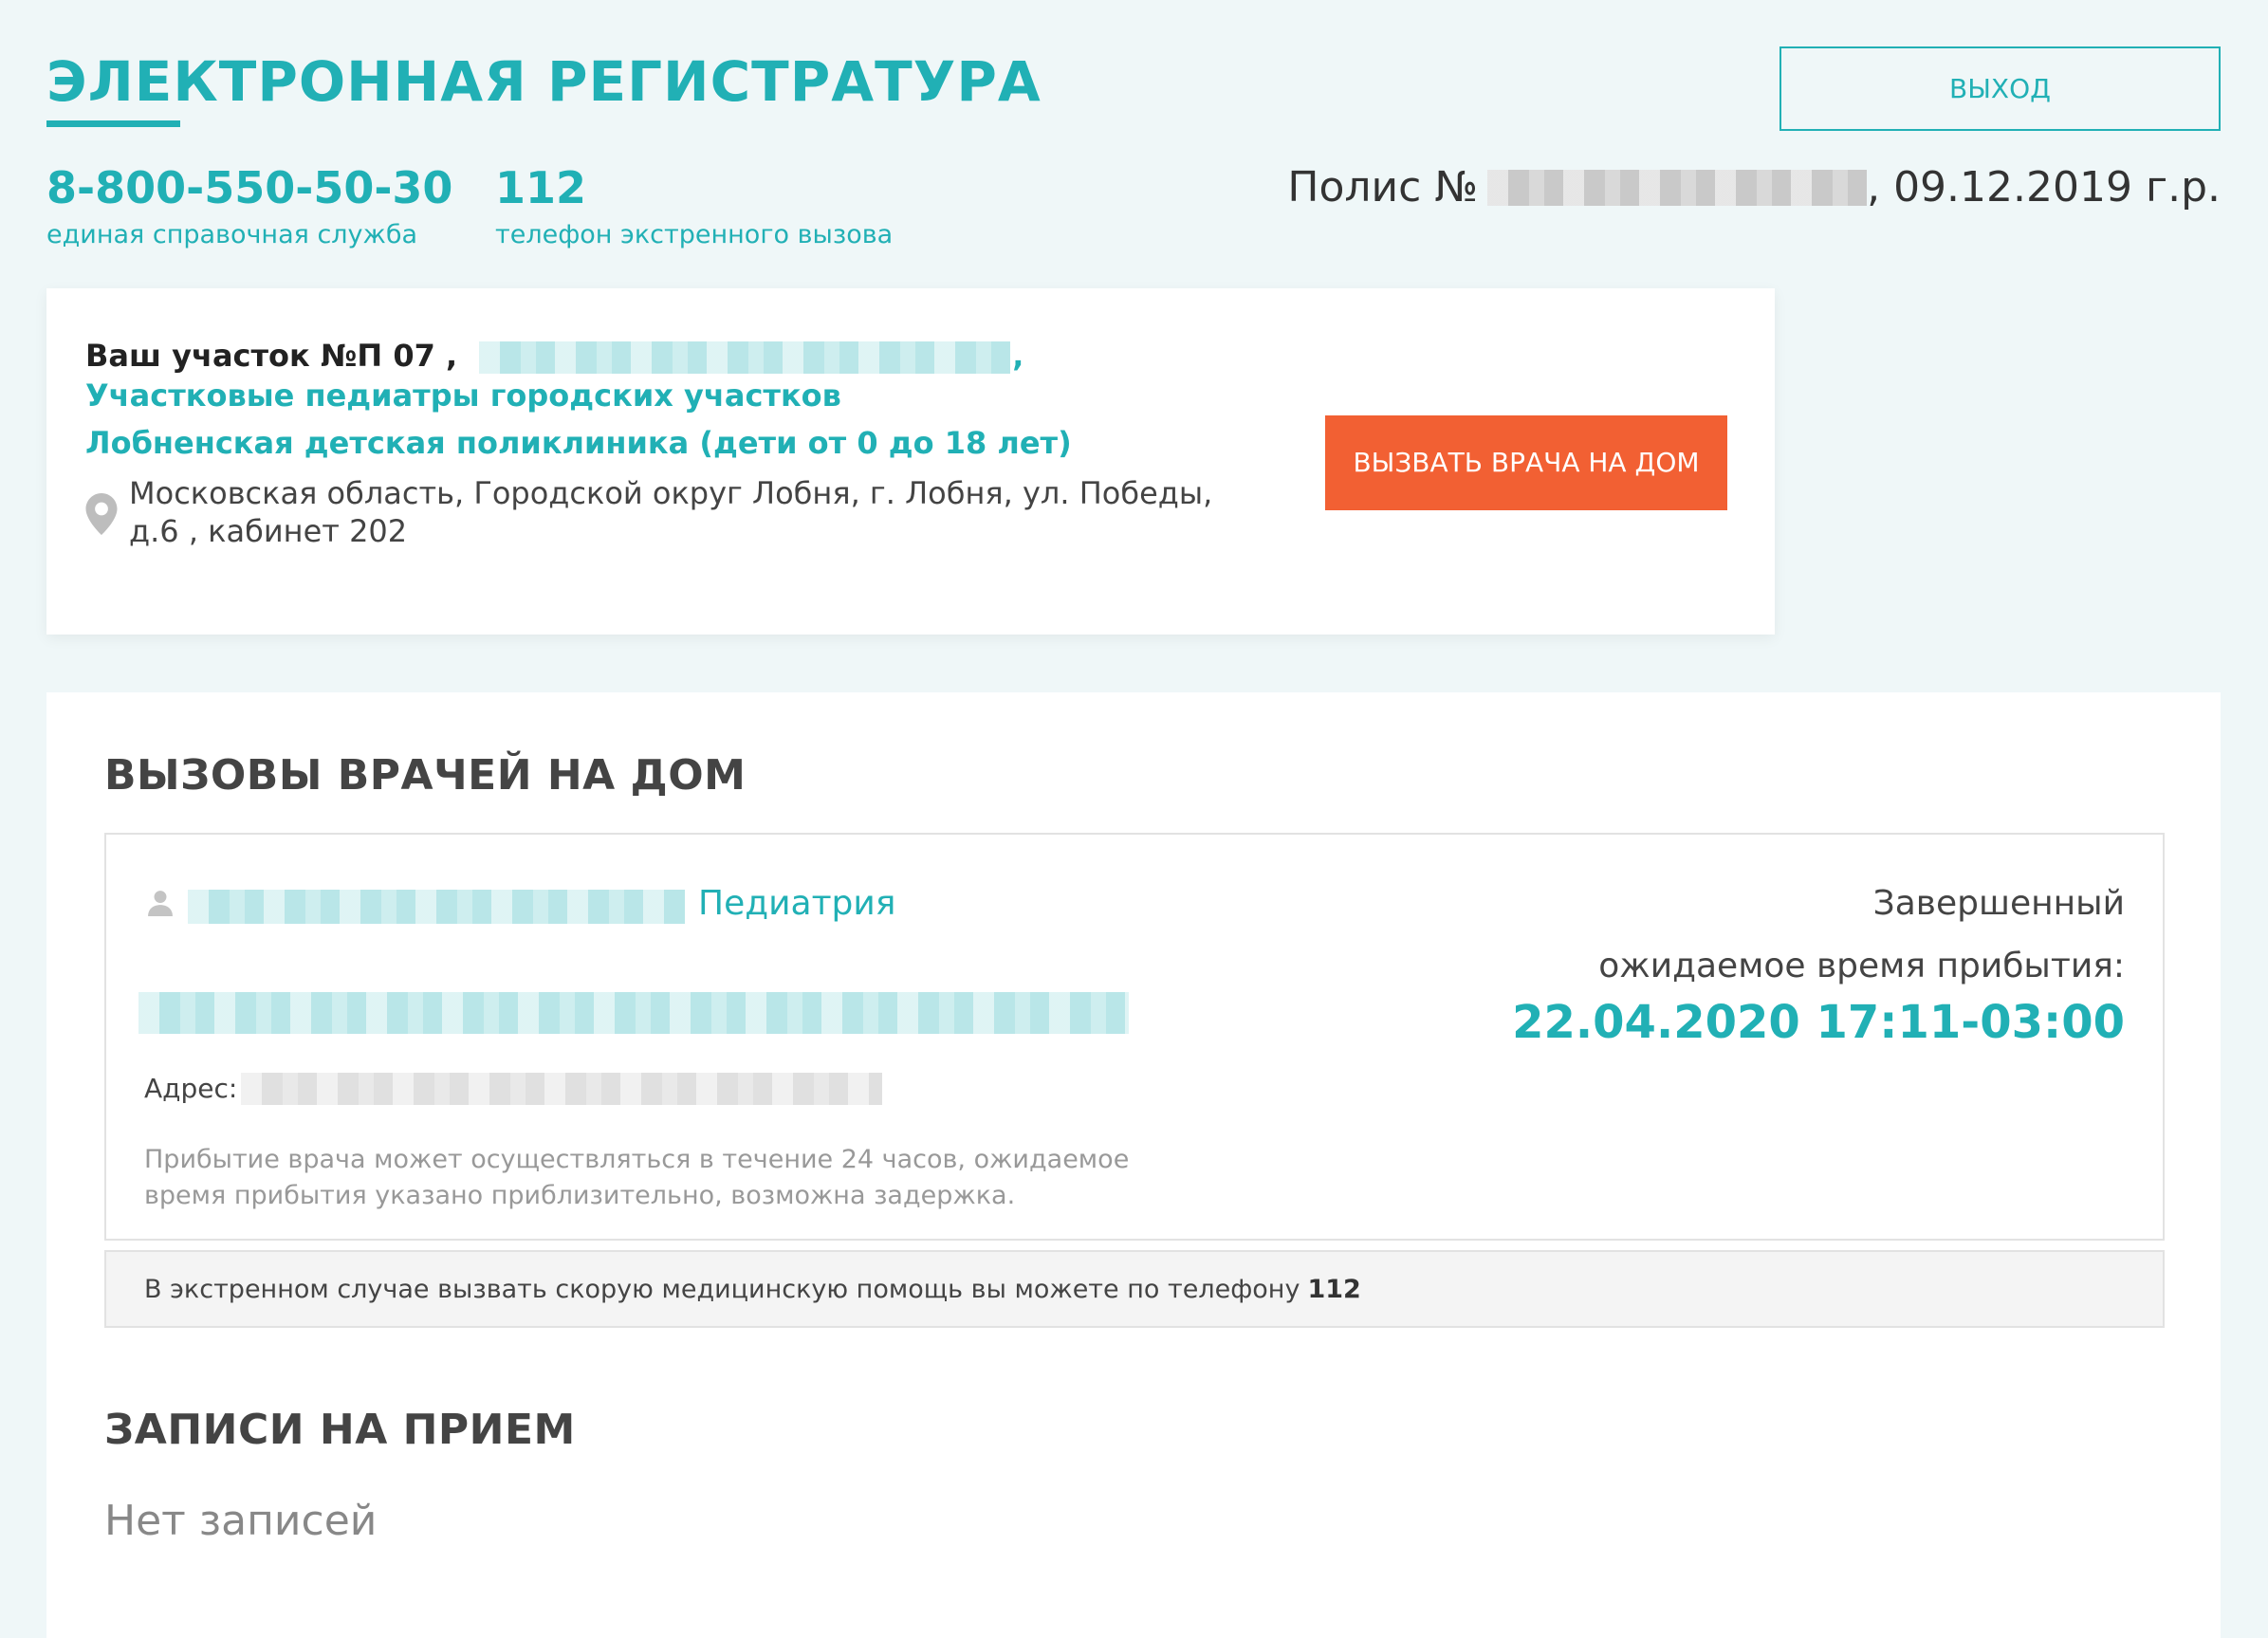 This screenshot has height=1638, width=2268. Describe the element at coordinates (1383, 187) in the screenshot. I see `polis-prefix: Полис №` at that location.